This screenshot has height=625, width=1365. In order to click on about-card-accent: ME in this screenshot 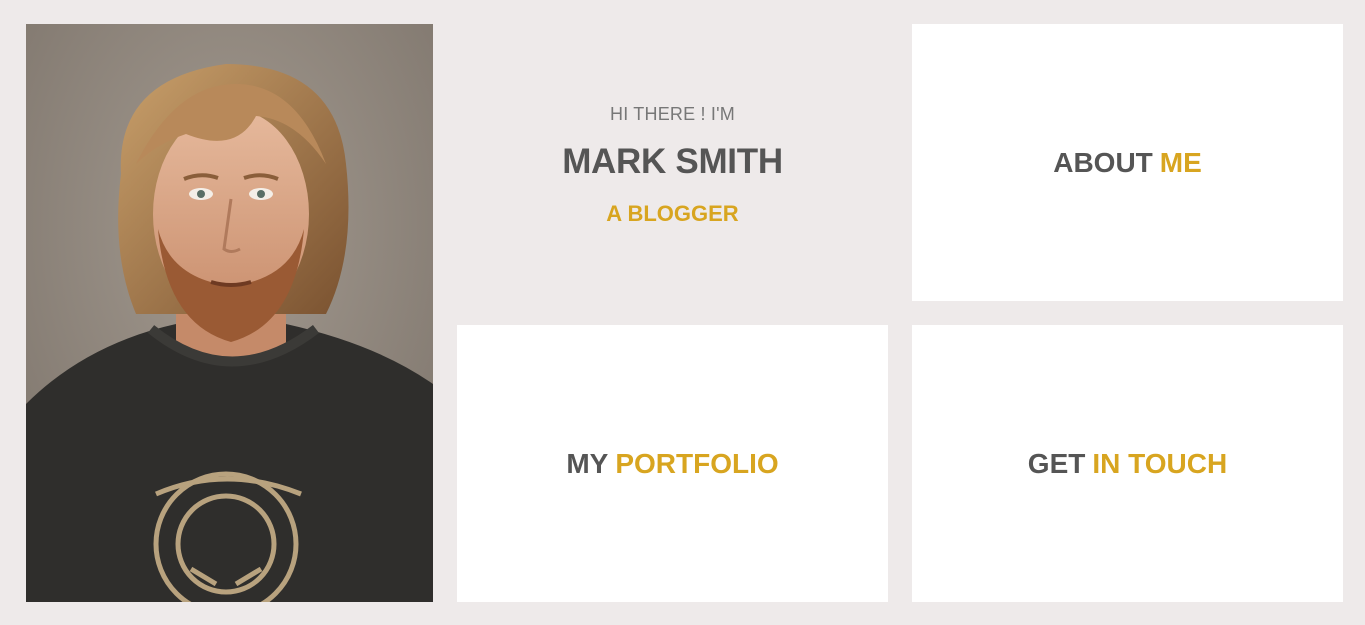, I will do `click(1180, 162)`.